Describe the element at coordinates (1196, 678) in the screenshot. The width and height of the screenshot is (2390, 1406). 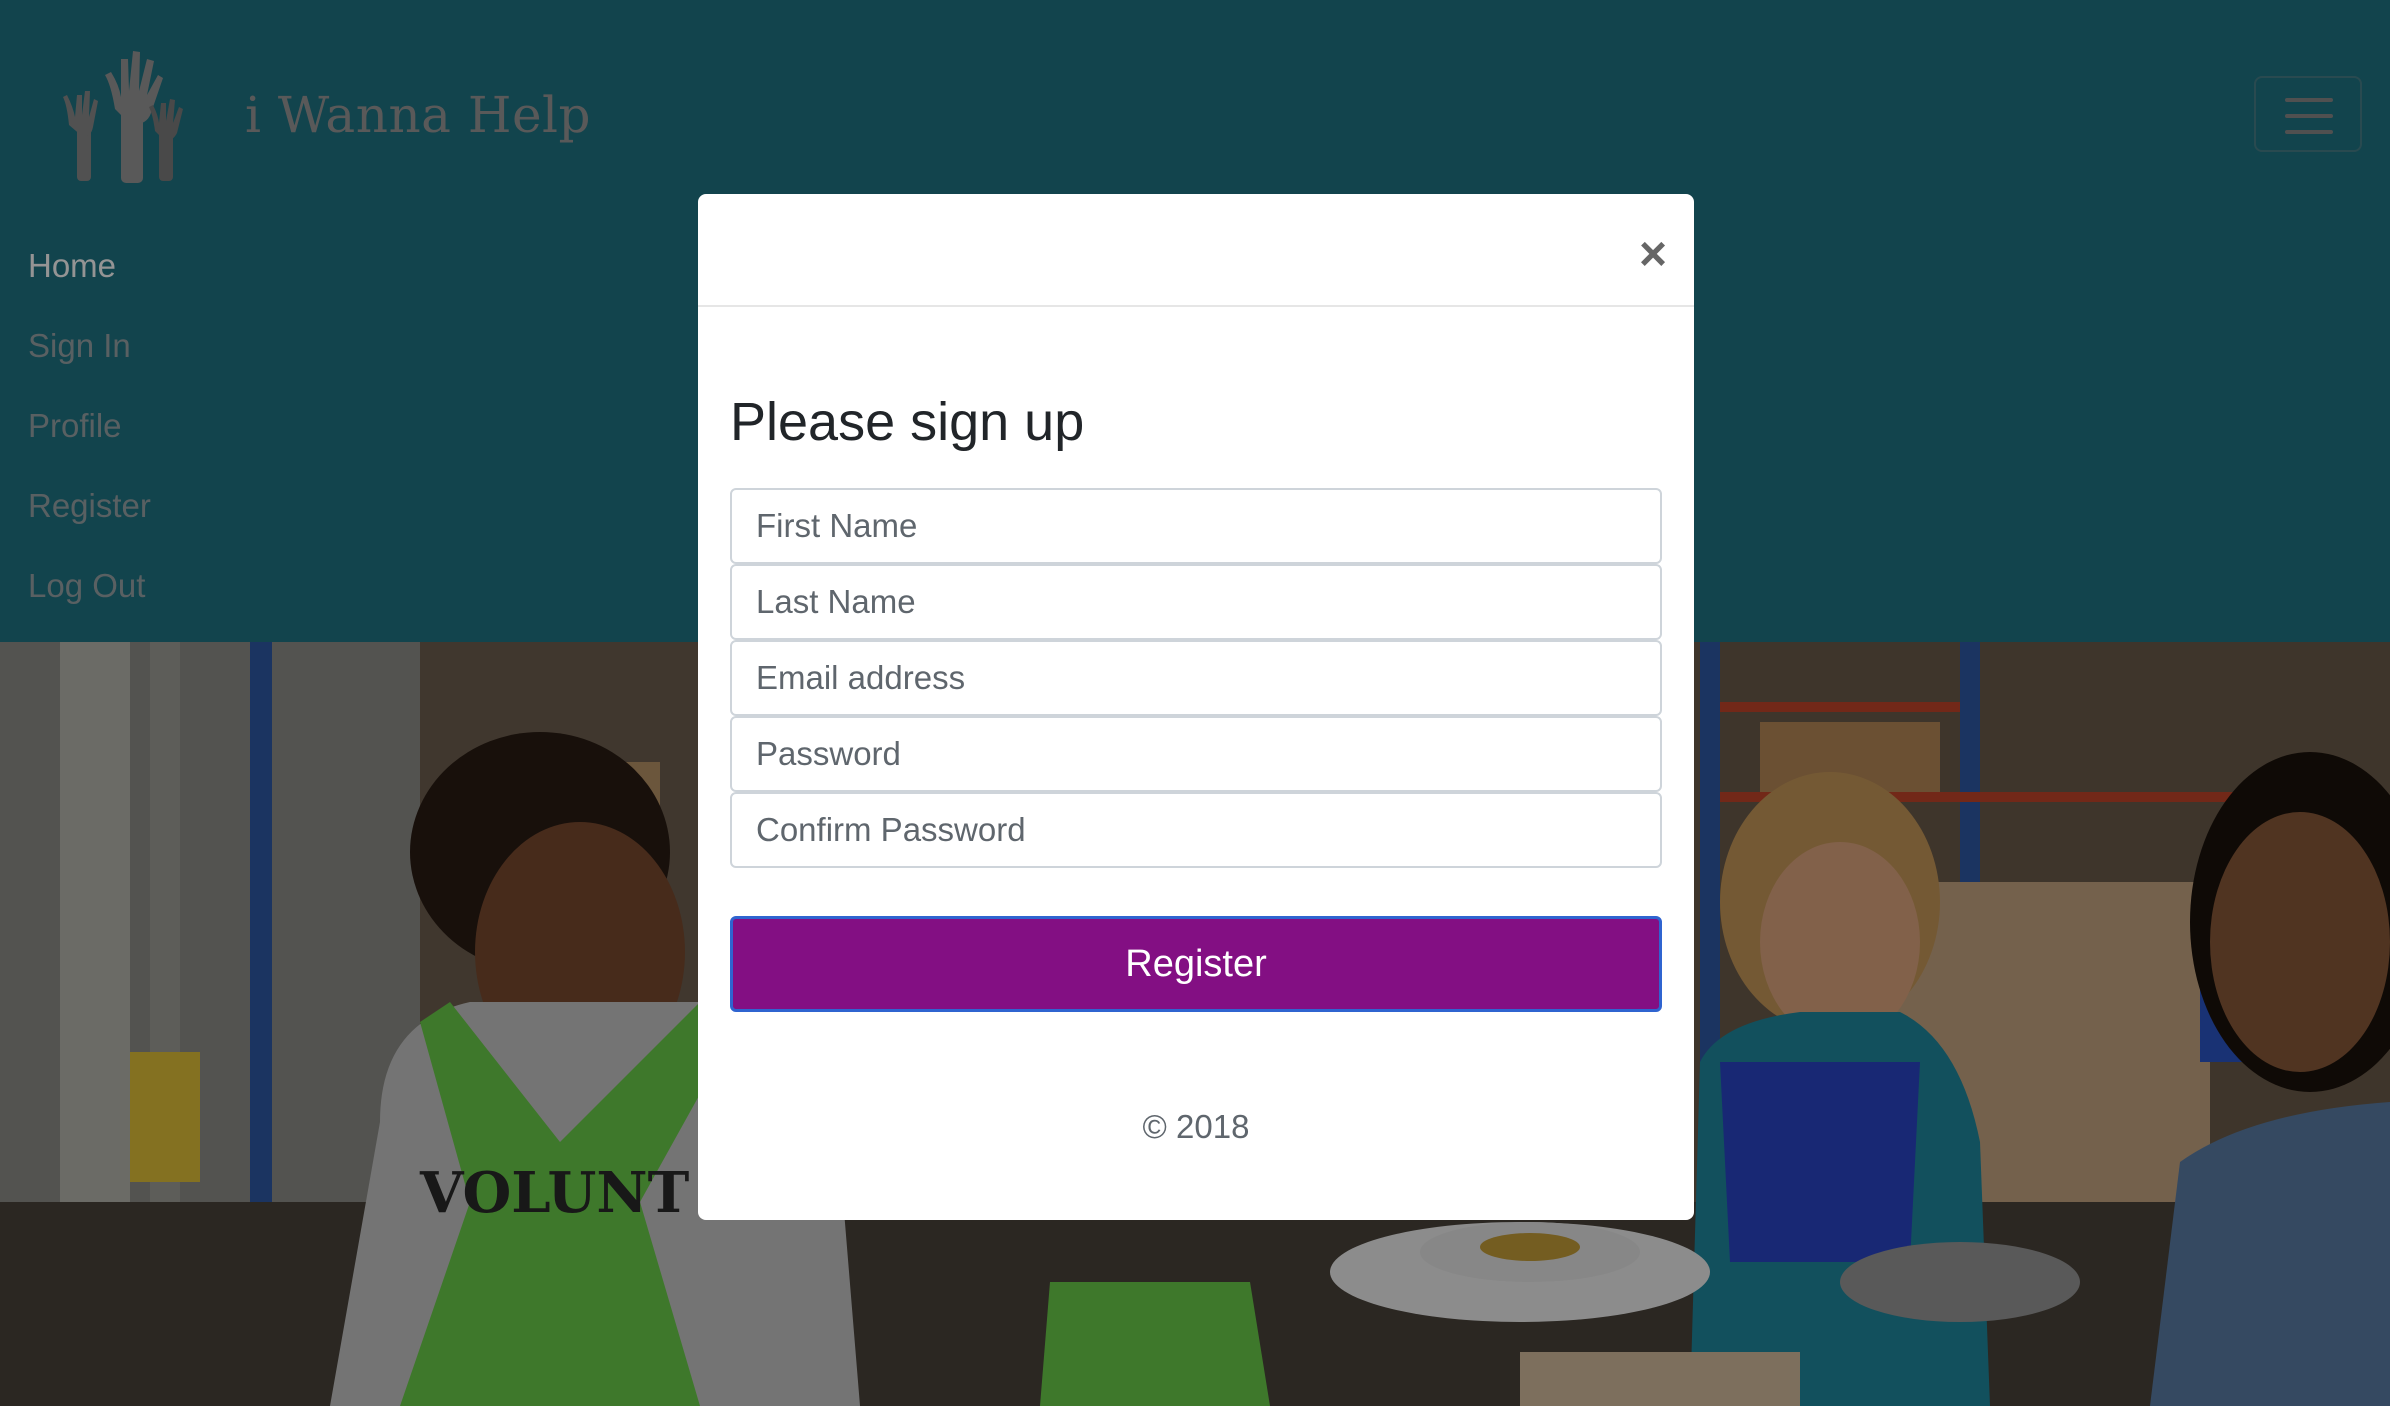
I see `email-field` at that location.